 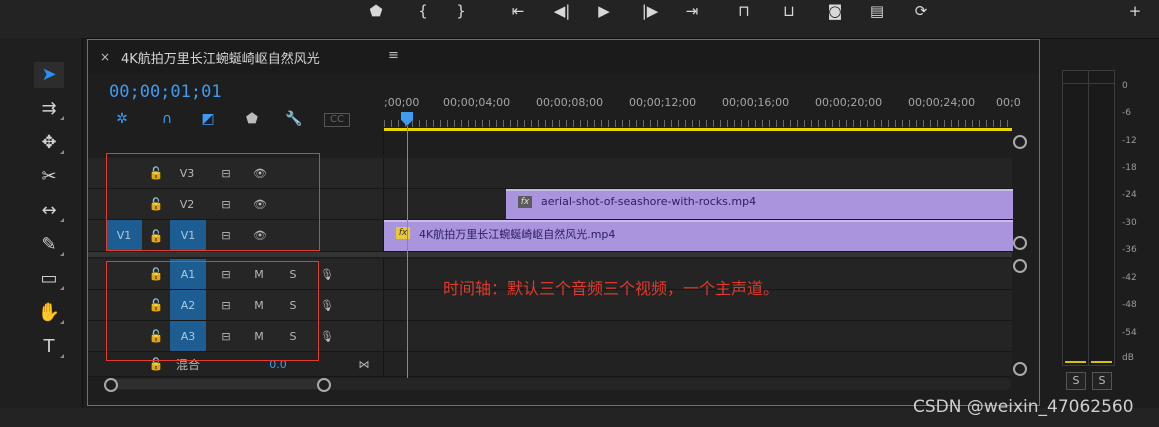 What do you see at coordinates (376, 11) in the screenshot?
I see `marker-icon: ⬟` at bounding box center [376, 11].